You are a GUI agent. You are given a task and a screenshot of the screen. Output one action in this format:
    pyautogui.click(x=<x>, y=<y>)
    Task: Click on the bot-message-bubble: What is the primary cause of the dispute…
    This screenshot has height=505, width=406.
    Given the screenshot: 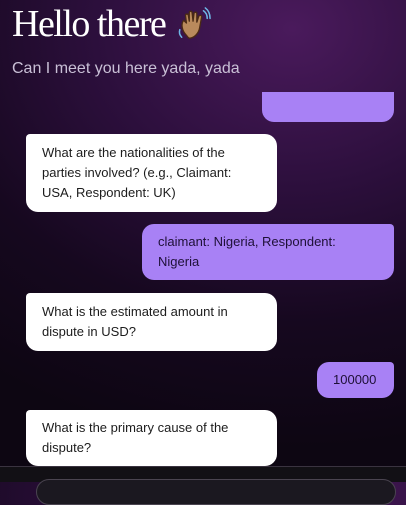 What is the action you would take?
    pyautogui.click(x=151, y=438)
    